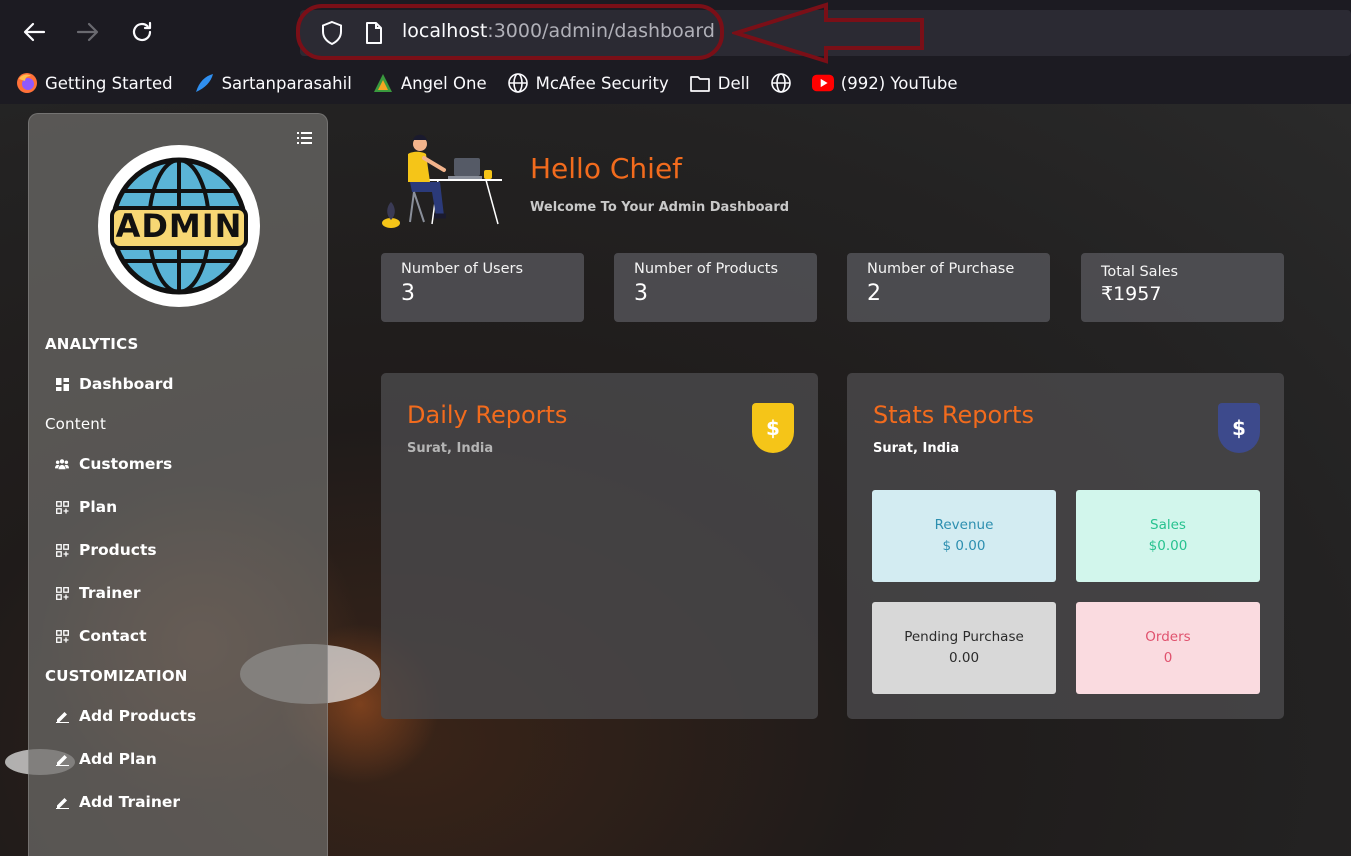  Describe the element at coordinates (118, 550) in the screenshot. I see `sidebar-item-label: Products` at that location.